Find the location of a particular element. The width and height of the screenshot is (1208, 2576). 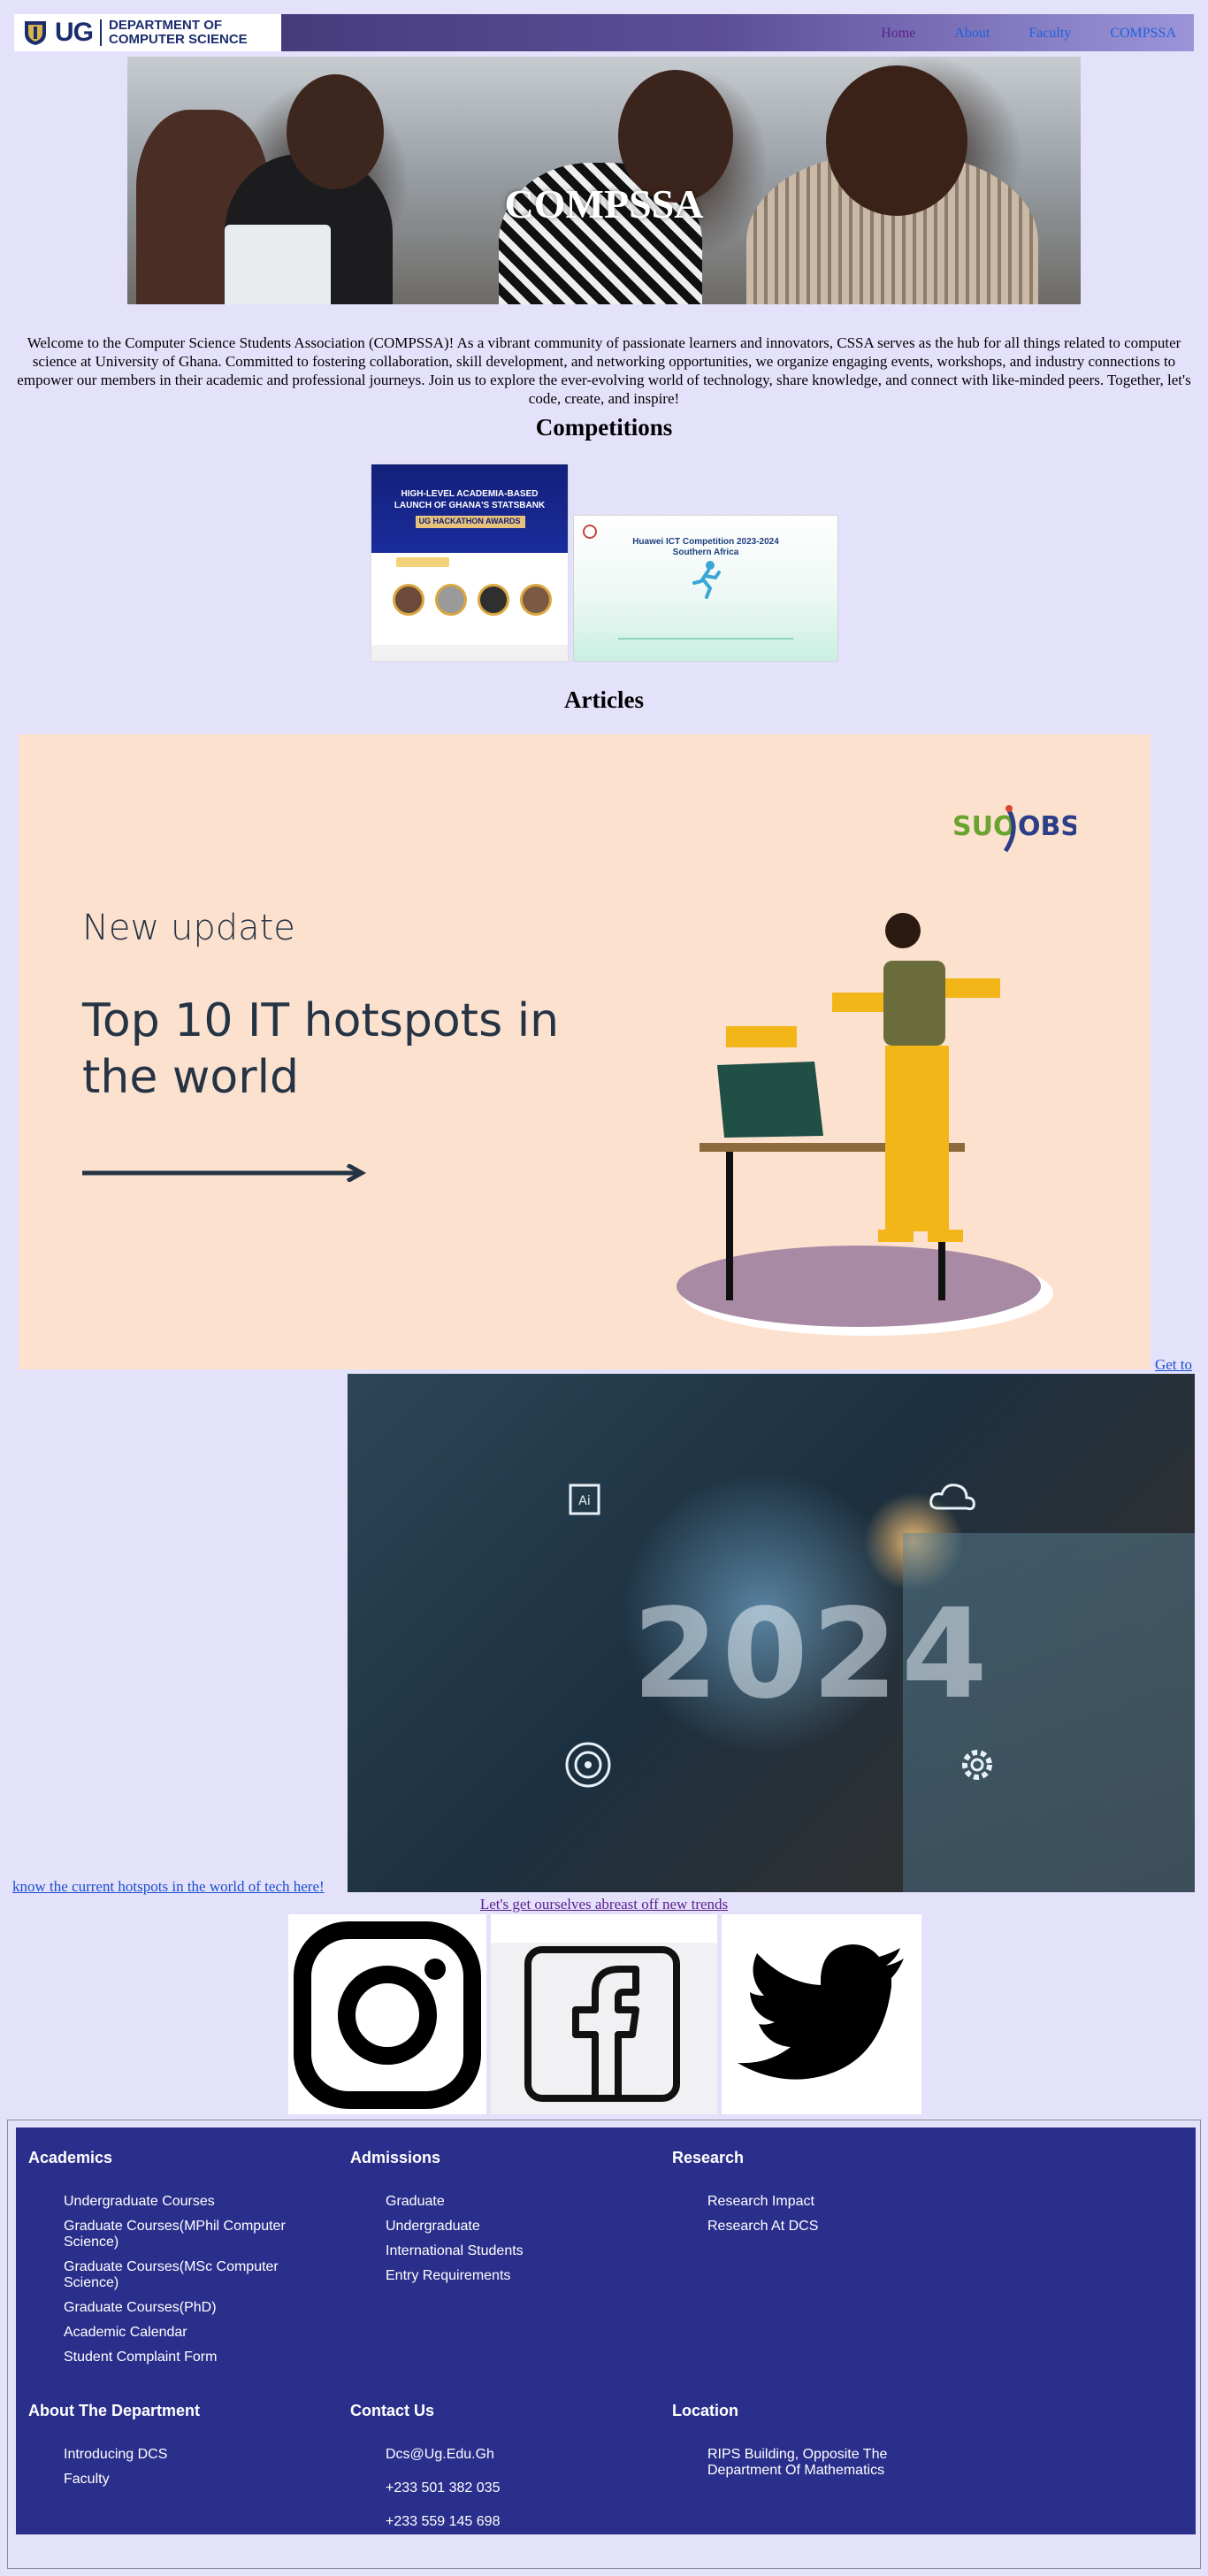

poster1-sponsor-strip is located at coordinates (469, 653).